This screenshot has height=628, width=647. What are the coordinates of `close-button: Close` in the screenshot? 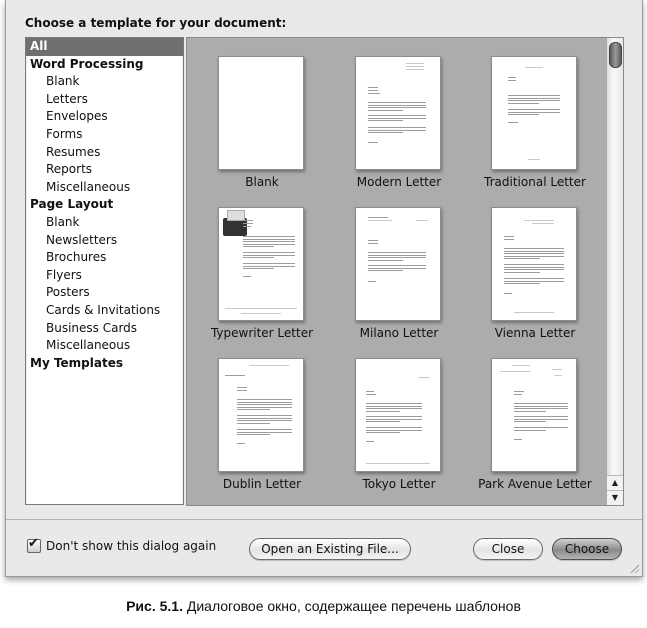 It's located at (508, 549).